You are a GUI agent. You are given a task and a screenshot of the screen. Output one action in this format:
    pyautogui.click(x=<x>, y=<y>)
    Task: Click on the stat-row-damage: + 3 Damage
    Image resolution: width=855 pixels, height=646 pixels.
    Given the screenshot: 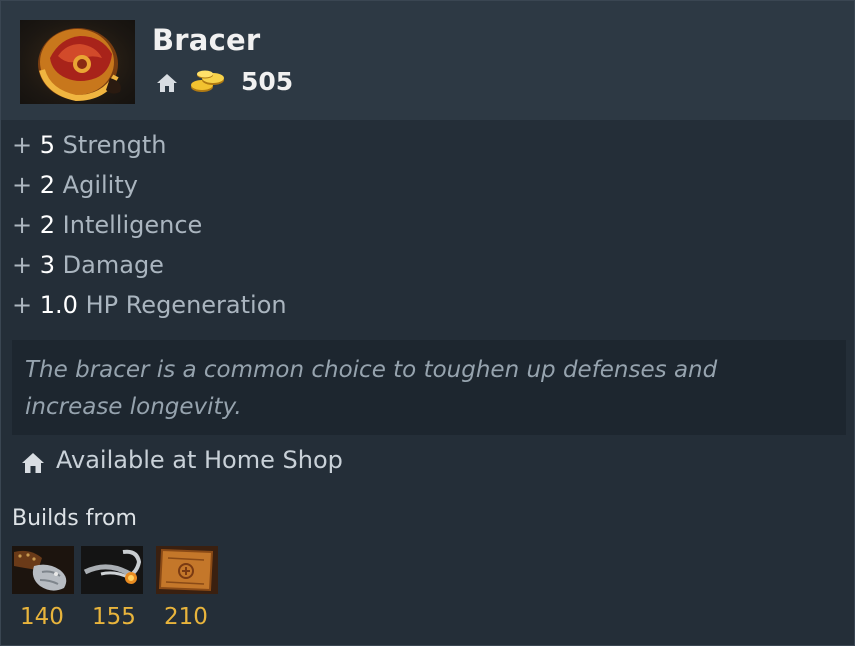 What is the action you would take?
    pyautogui.click(x=149, y=269)
    